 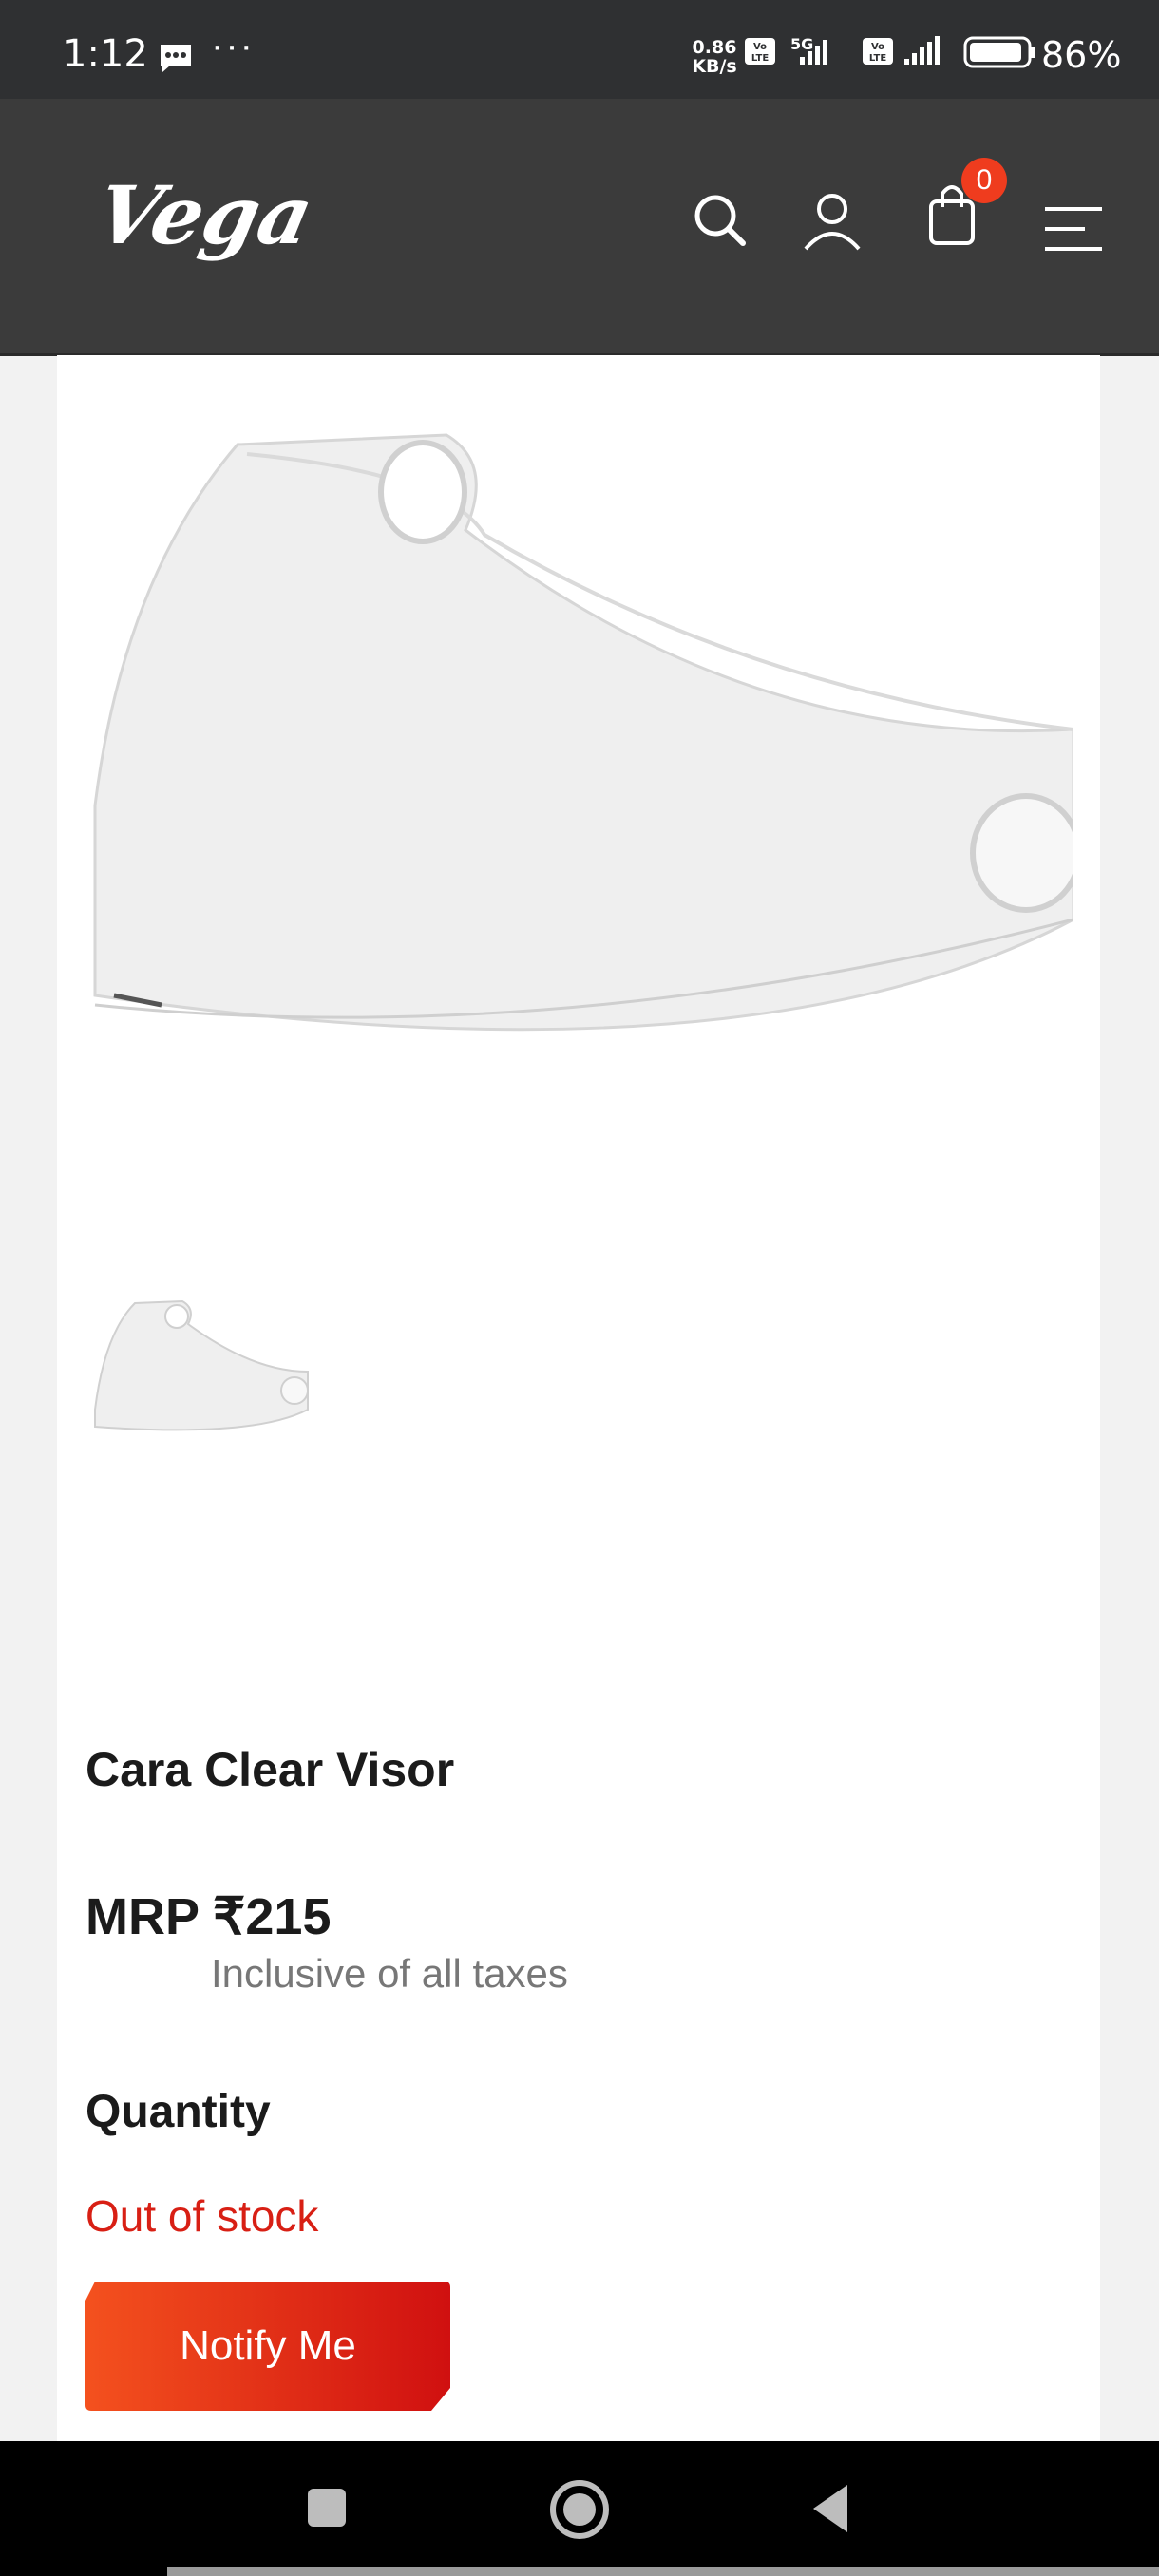 I want to click on product-title: Cara Clear Visor, so click(x=270, y=1769).